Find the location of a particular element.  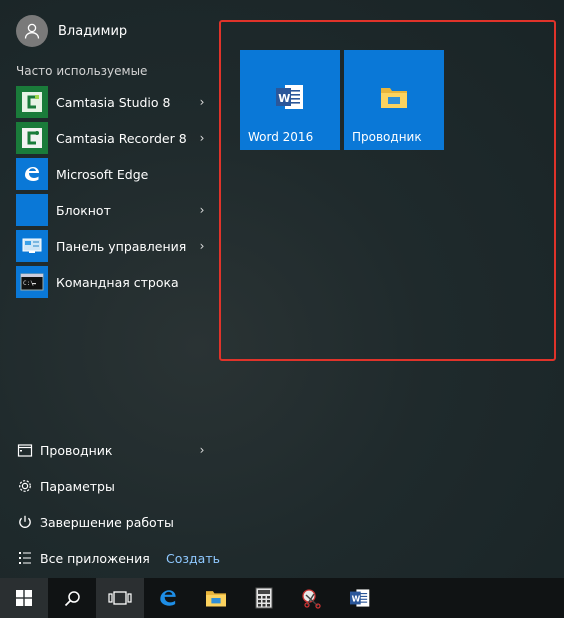

taskbar-file-explorer is located at coordinates (216, 598).